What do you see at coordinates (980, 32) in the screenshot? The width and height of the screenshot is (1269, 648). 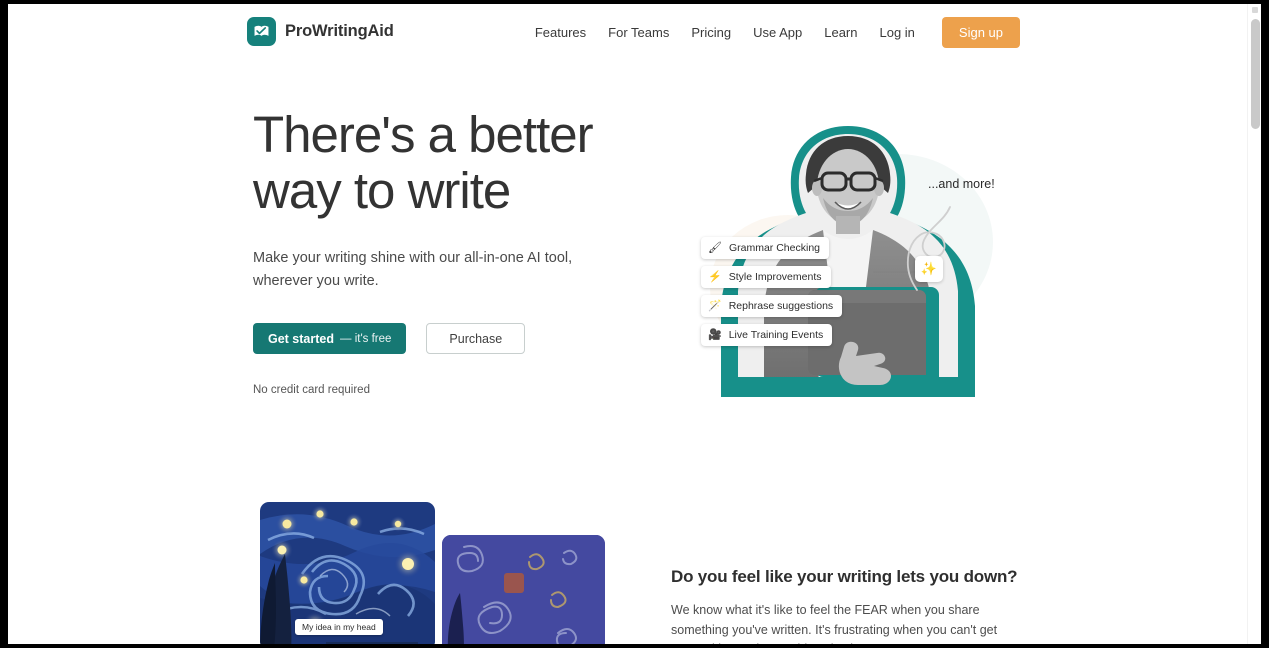 I see `sign-up-button: Sign up` at bounding box center [980, 32].